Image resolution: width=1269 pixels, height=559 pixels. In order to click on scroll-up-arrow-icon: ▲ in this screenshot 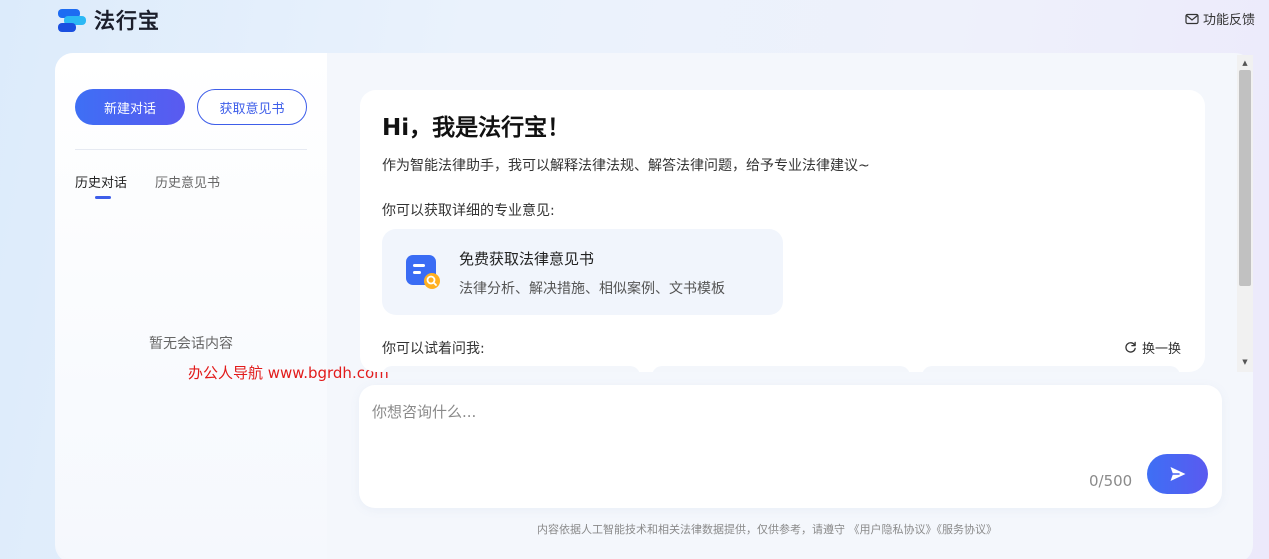, I will do `click(1245, 63)`.